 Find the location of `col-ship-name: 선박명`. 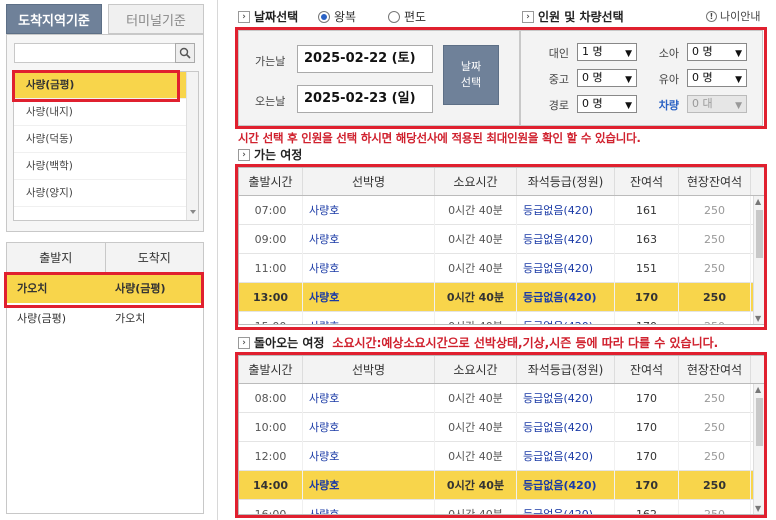

col-ship-name: 선박명 is located at coordinates (369, 369).